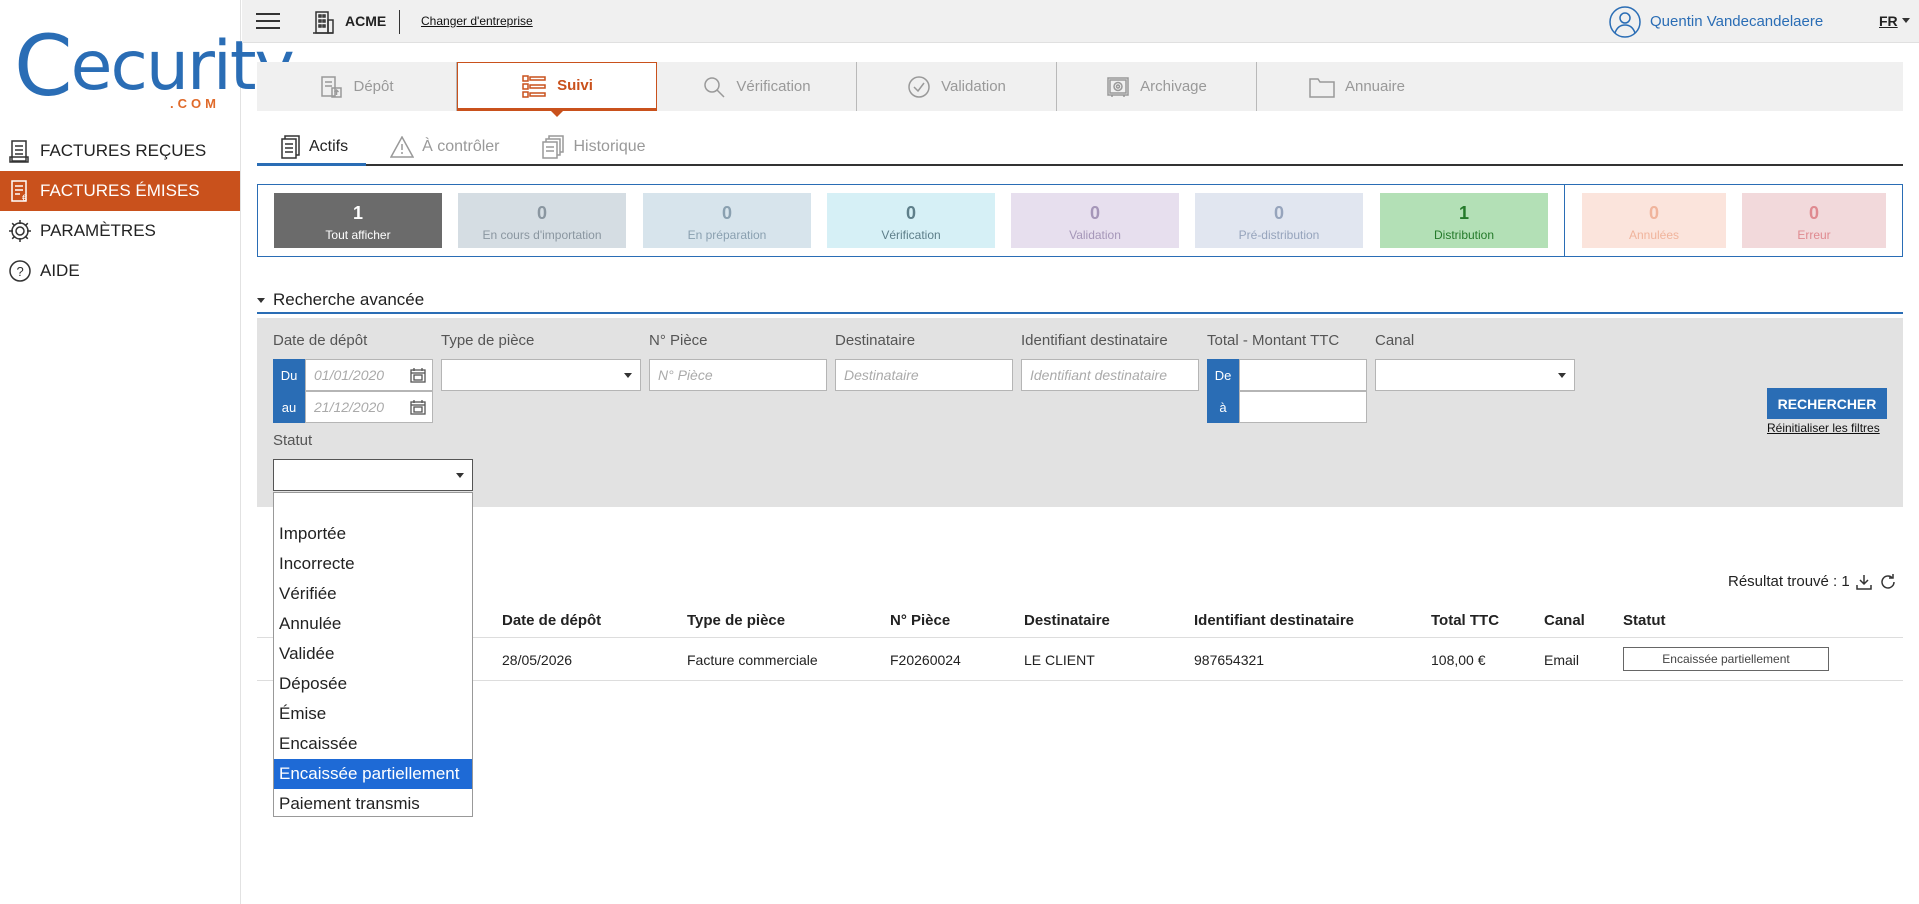 The width and height of the screenshot is (1919, 904). Describe the element at coordinates (98, 230) in the screenshot. I see `sidebar-item-label: PARAMÈTRES` at that location.